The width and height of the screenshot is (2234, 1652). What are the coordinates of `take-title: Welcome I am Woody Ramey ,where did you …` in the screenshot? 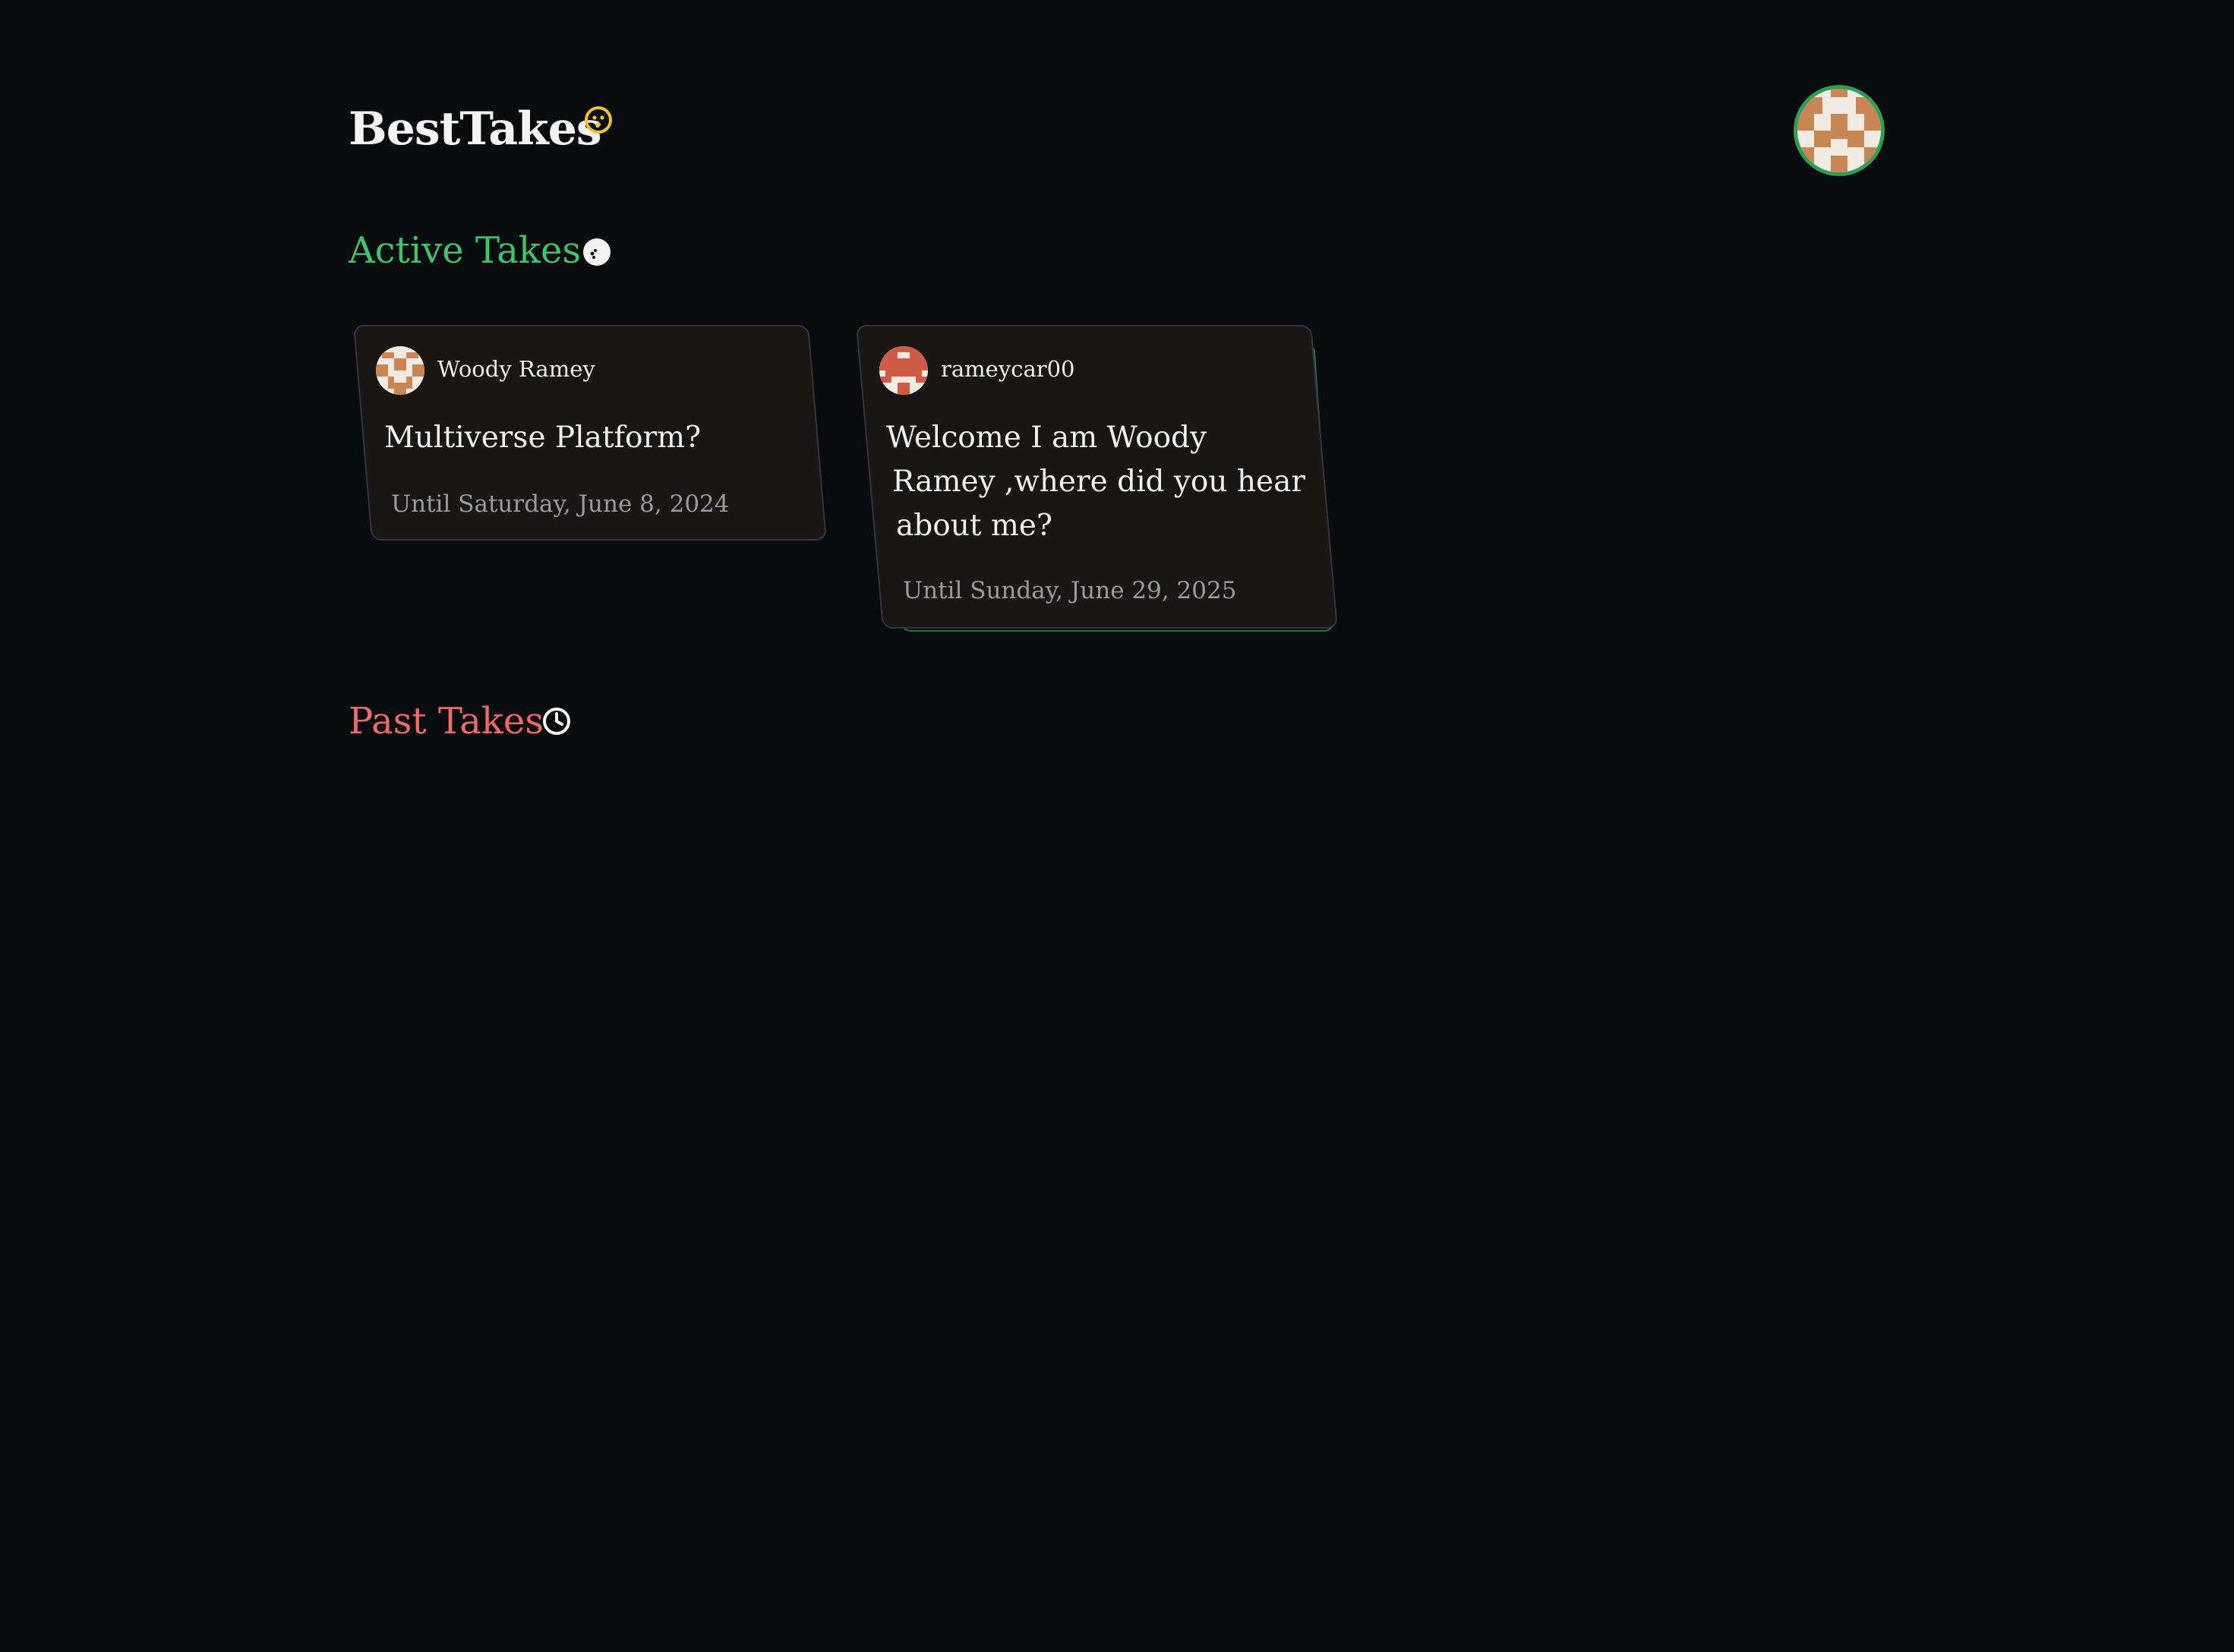 It's located at (1114, 482).